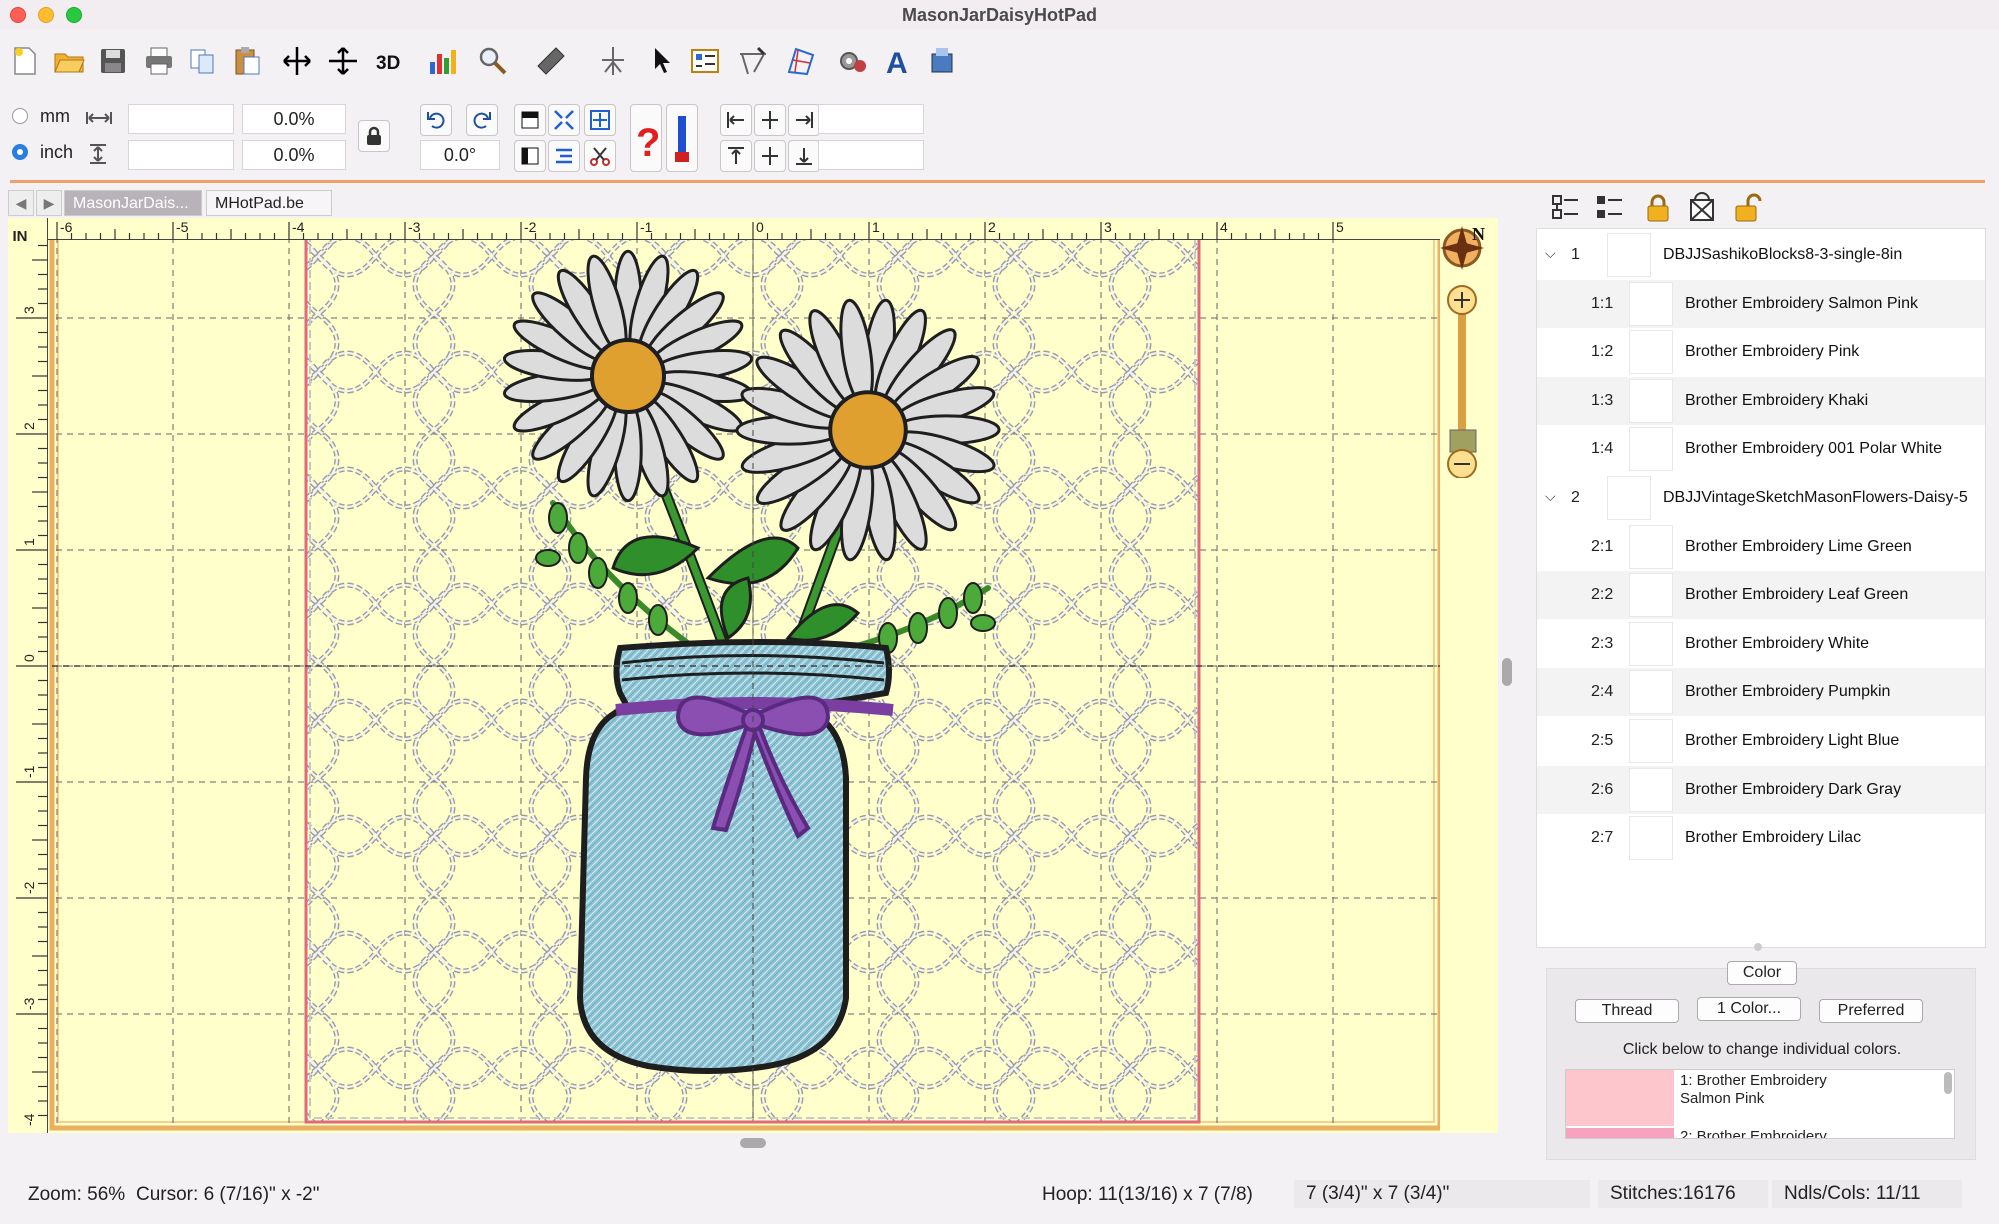 This screenshot has width=1999, height=1224. Describe the element at coordinates (159, 61) in the screenshot. I see `print-button` at that location.